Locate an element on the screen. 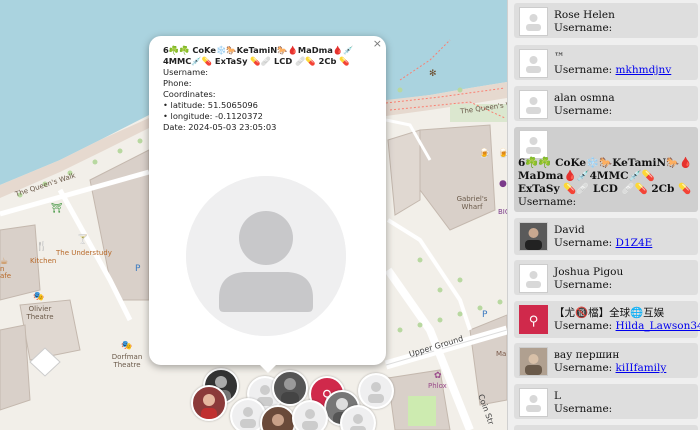 The image size is (700, 430). user-card-text: Joshua Pigou Username: is located at coordinates (588, 279).